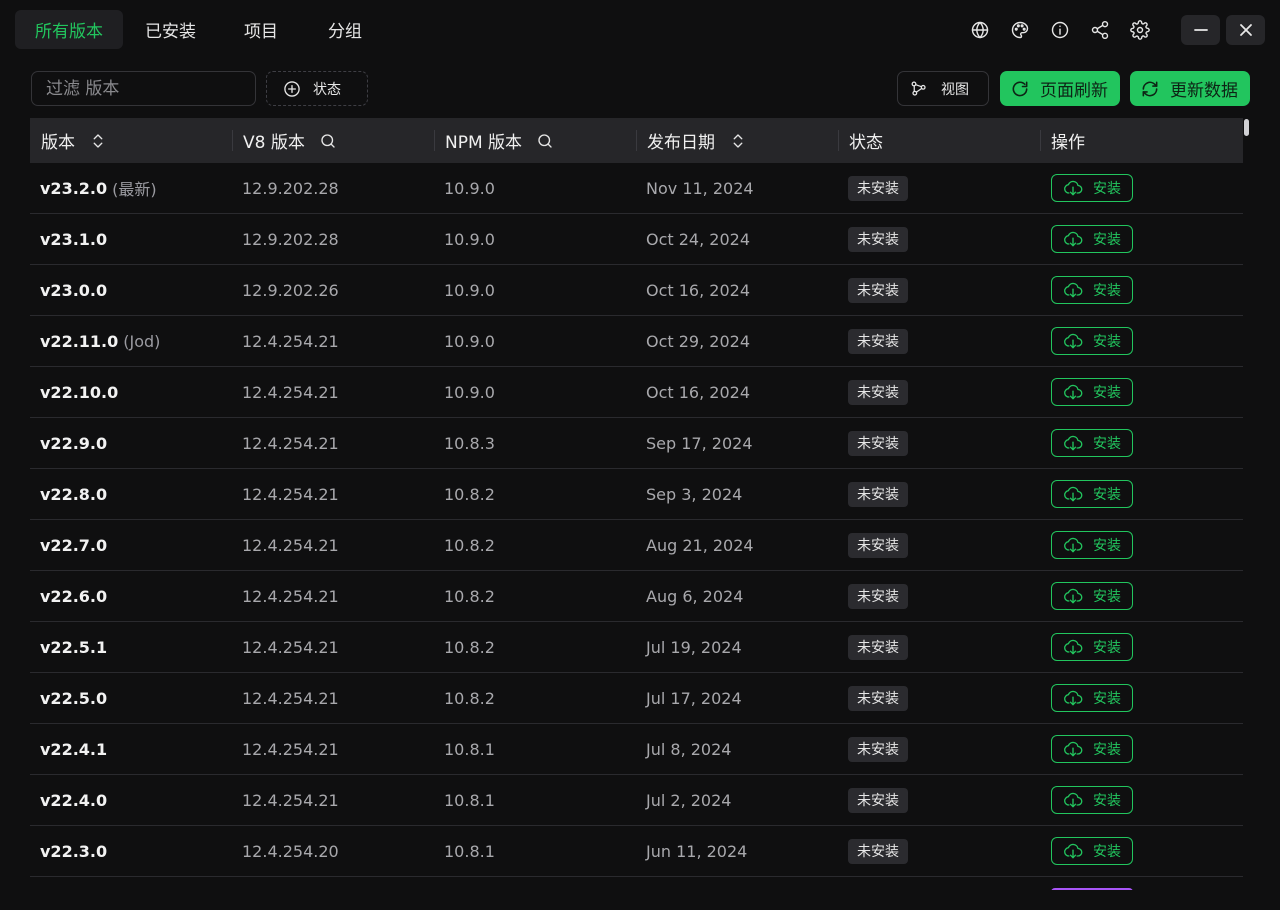 This screenshot has height=910, width=1280. I want to click on close-icon, so click(1245, 30).